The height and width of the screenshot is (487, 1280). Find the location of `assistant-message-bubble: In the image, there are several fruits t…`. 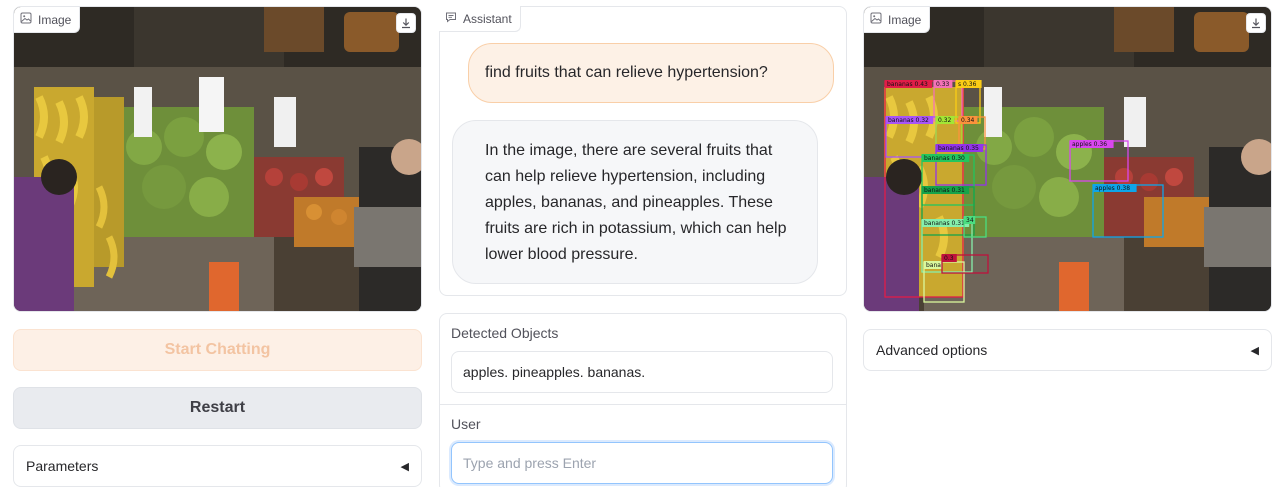

assistant-message-bubble: In the image, there are several fruits t… is located at coordinates (635, 202).